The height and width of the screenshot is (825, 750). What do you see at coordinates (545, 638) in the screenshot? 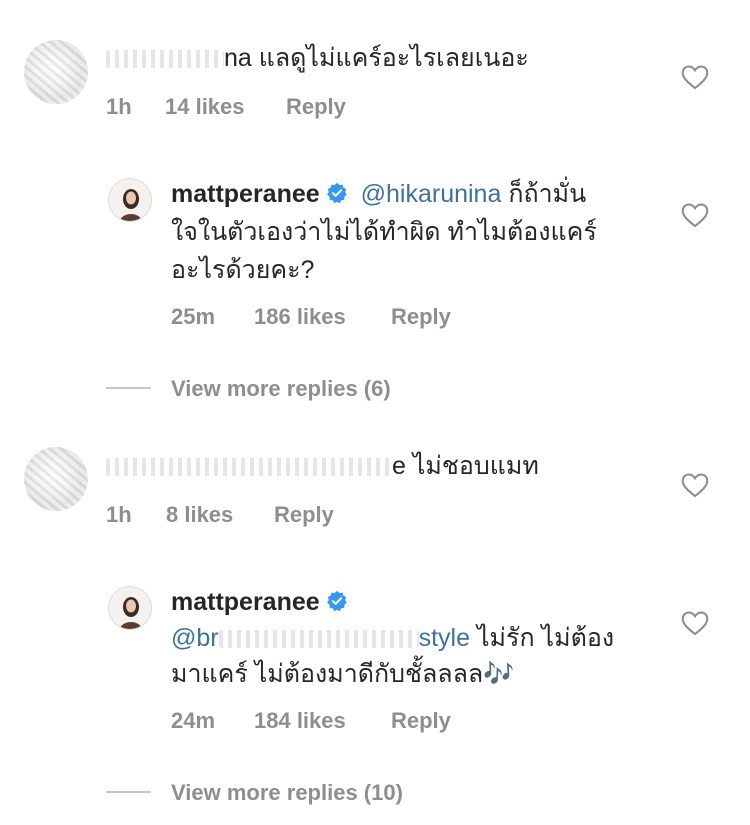
I see `reply-text: ไม่รัก ไม่ต้อง` at bounding box center [545, 638].